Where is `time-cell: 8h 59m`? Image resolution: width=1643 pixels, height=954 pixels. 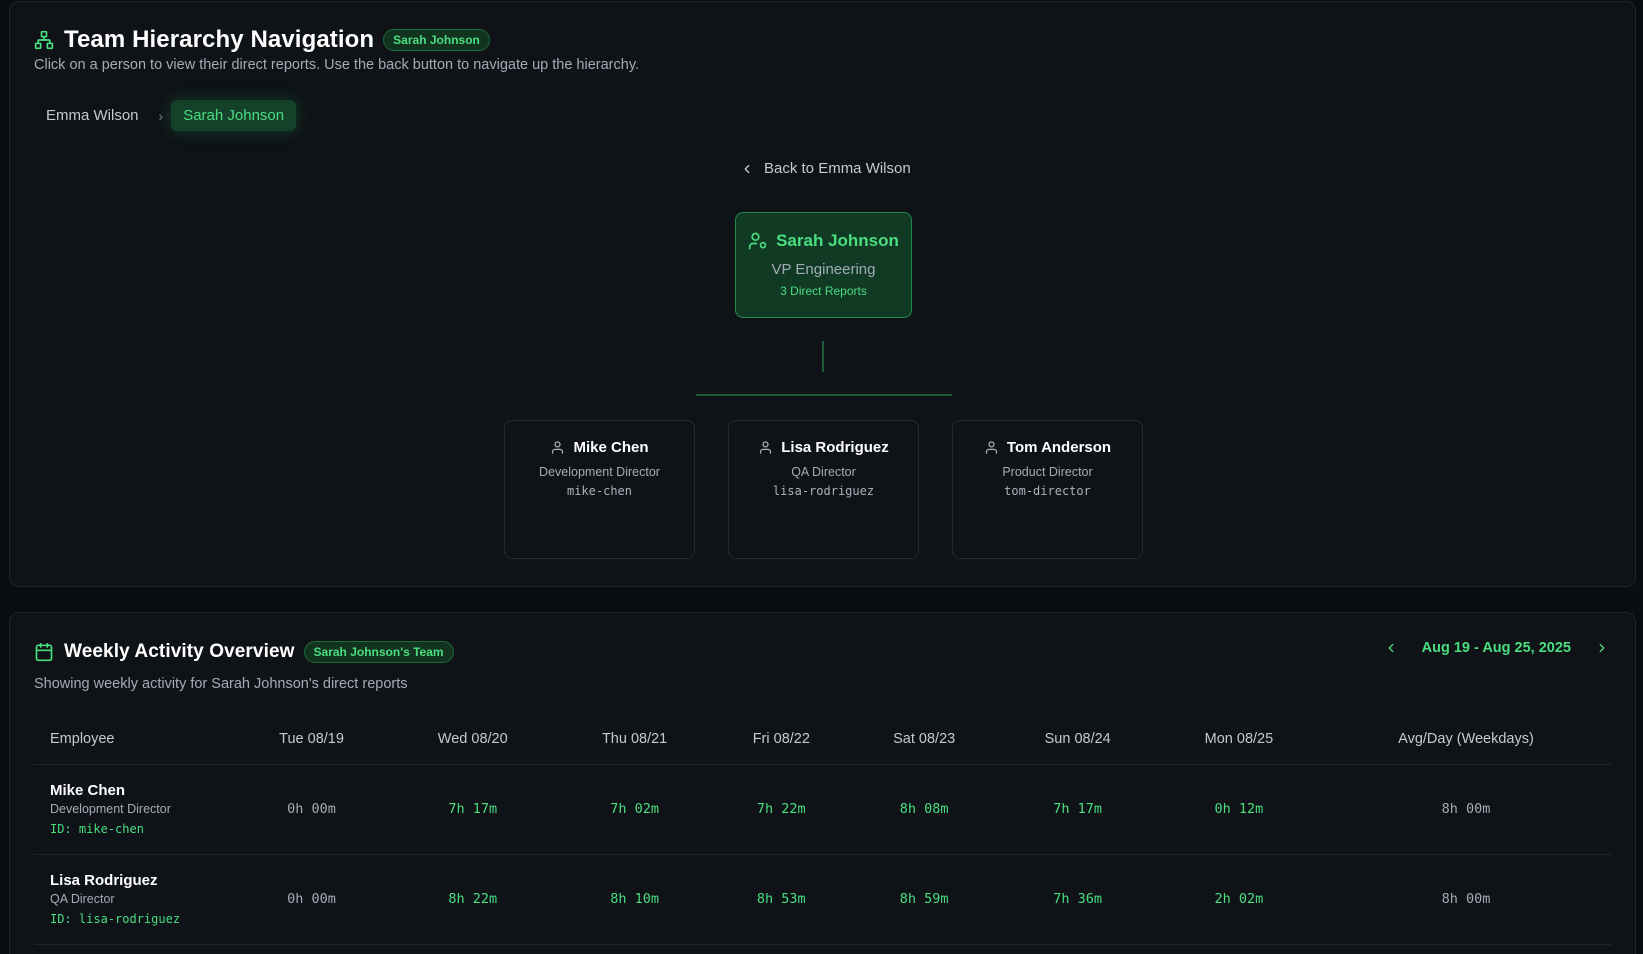 time-cell: 8h 59m is located at coordinates (924, 899).